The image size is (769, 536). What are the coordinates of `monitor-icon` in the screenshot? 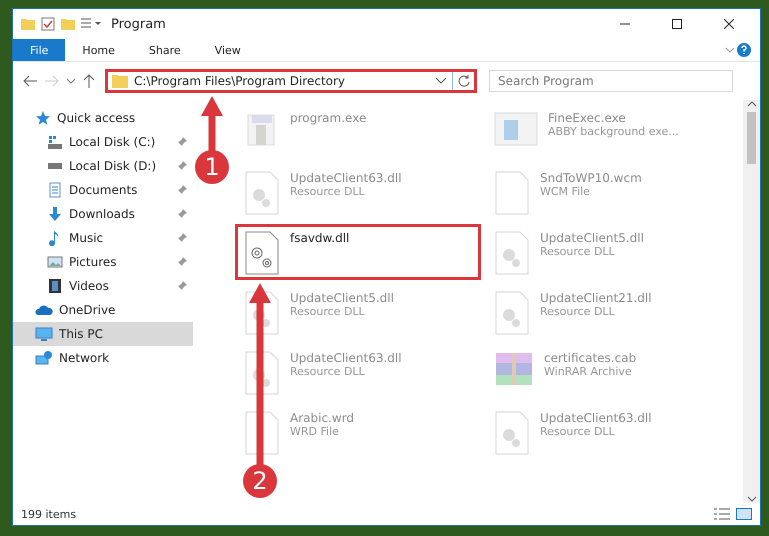 It's located at (44, 334).